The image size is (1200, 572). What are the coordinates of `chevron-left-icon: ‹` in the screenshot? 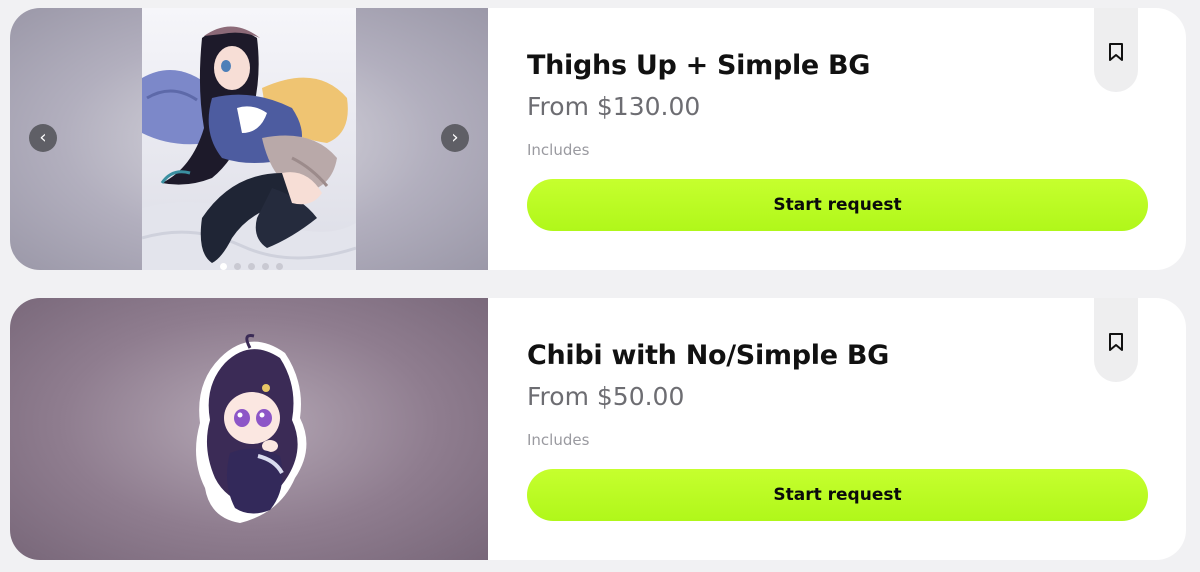 It's located at (43, 137).